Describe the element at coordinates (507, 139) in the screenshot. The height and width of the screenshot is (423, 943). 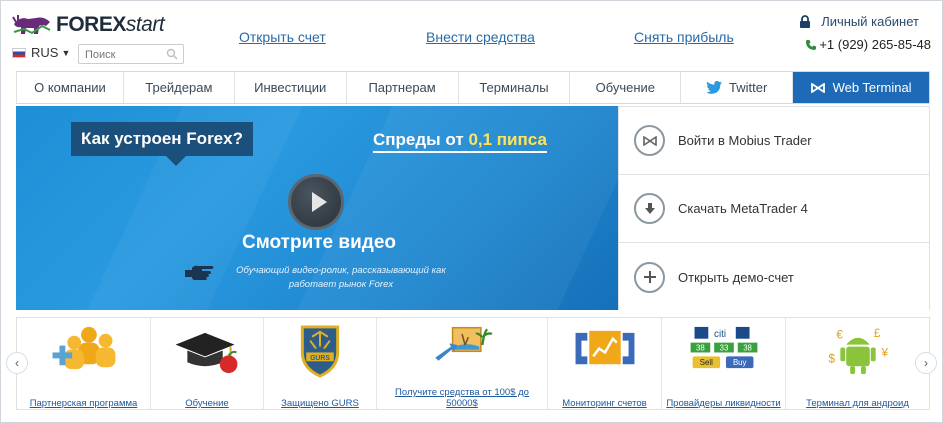
I see `spreads-value: 0,1 пипса` at that location.